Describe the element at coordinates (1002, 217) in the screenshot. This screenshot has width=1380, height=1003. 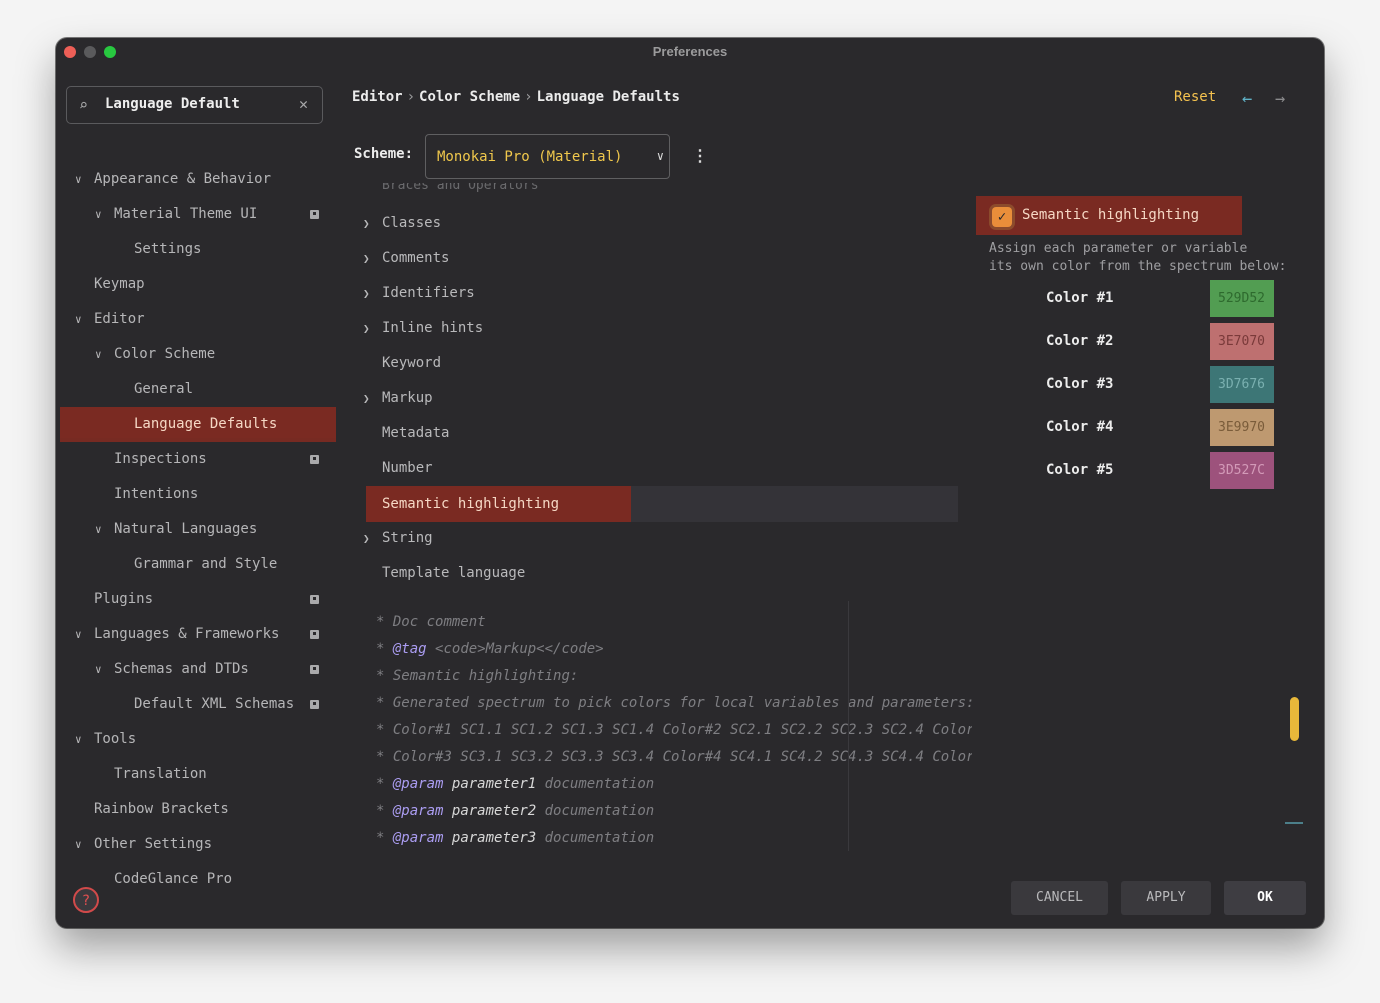
I see `checkmark-icon: ✓` at that location.